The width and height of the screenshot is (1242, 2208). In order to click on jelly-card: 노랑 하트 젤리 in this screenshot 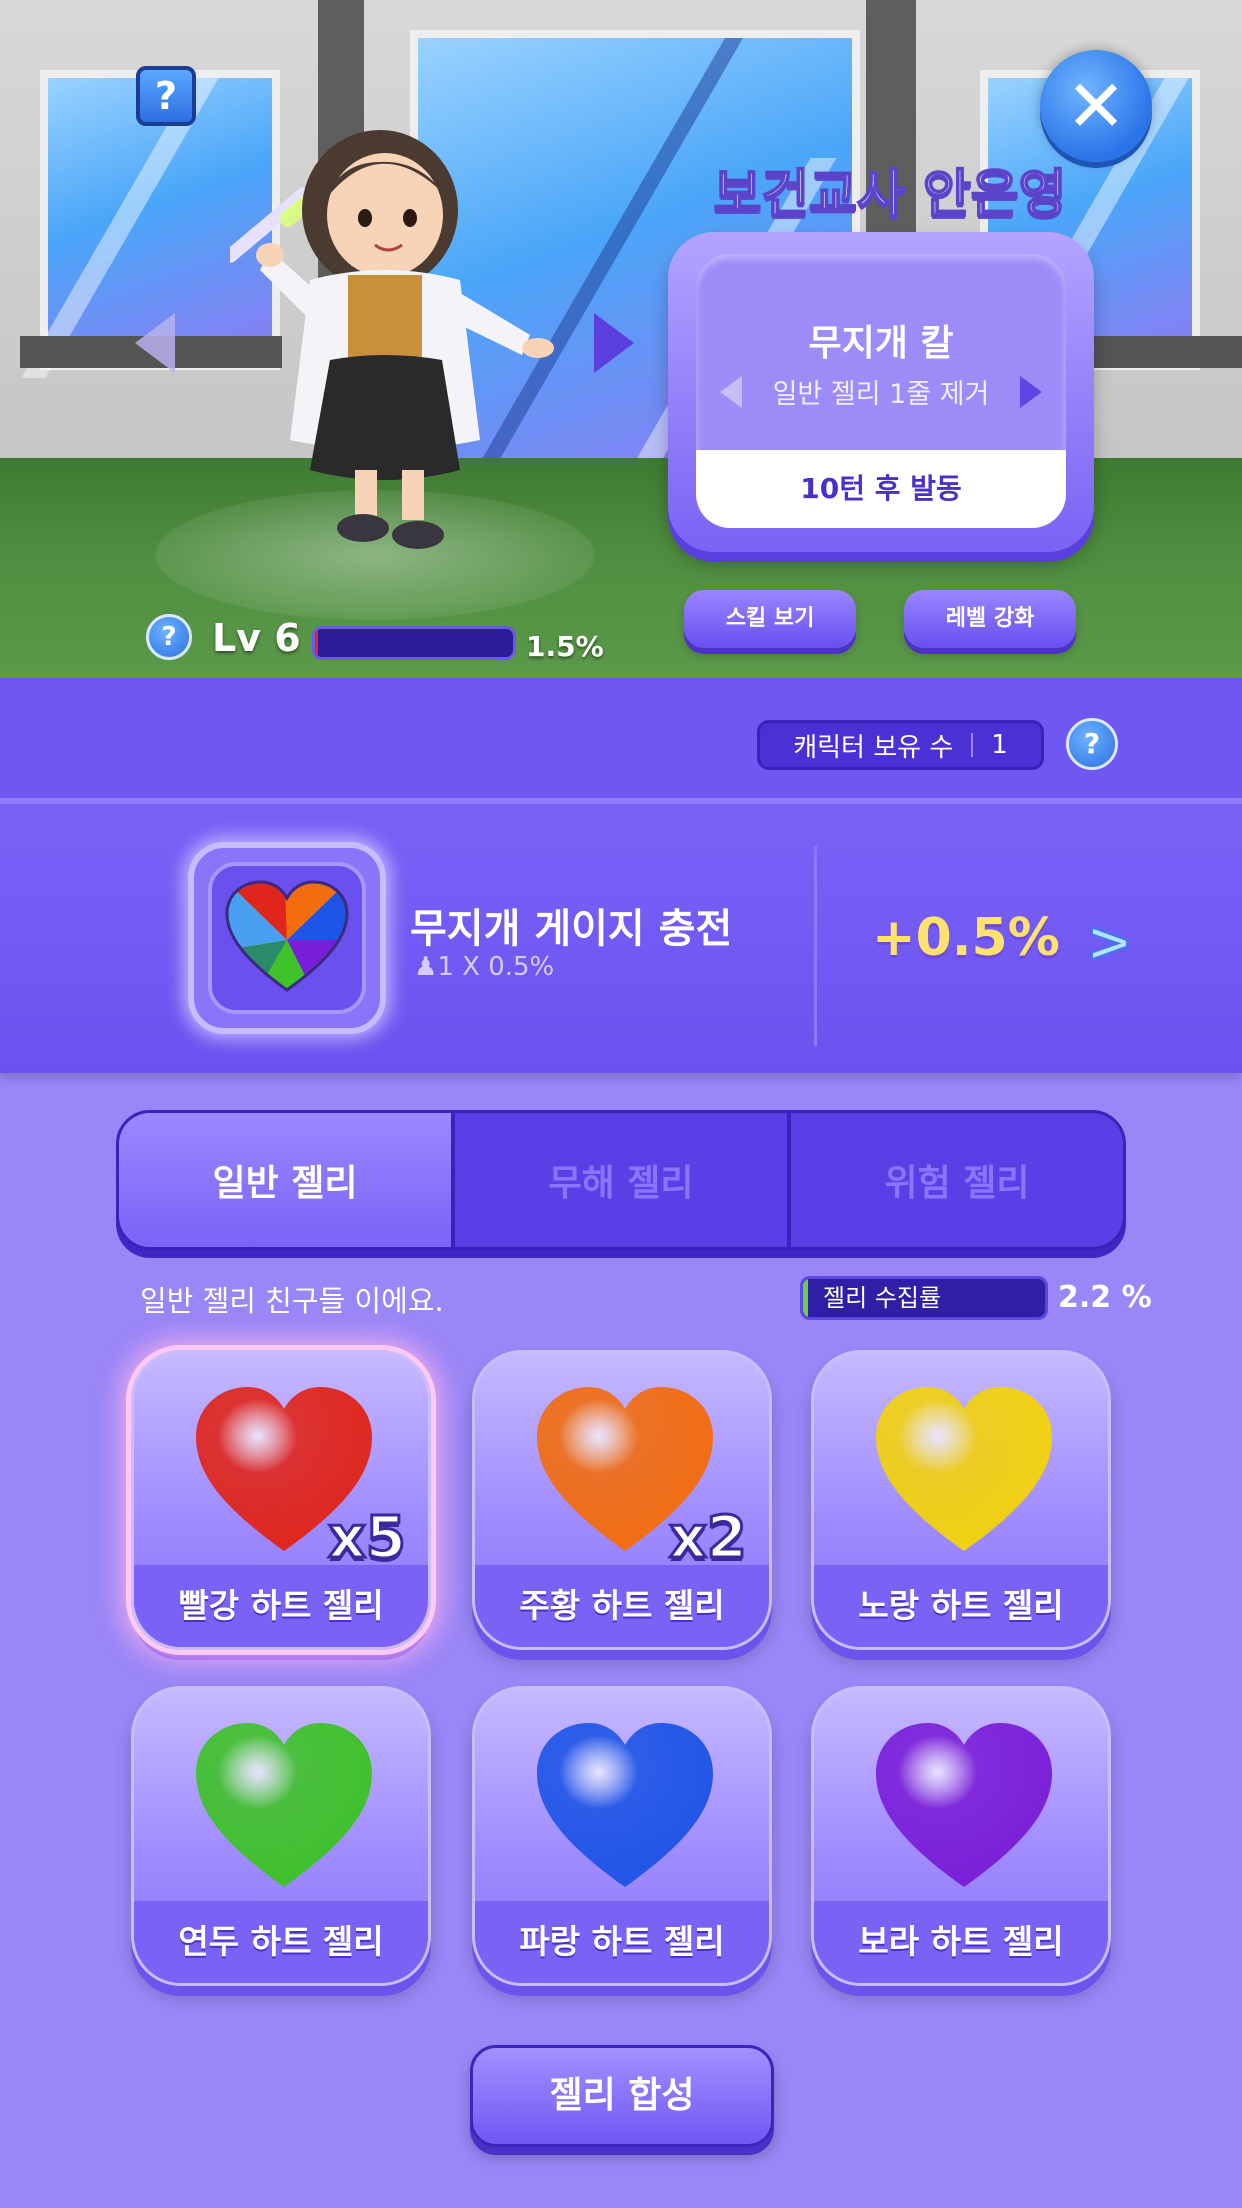, I will do `click(961, 1500)`.